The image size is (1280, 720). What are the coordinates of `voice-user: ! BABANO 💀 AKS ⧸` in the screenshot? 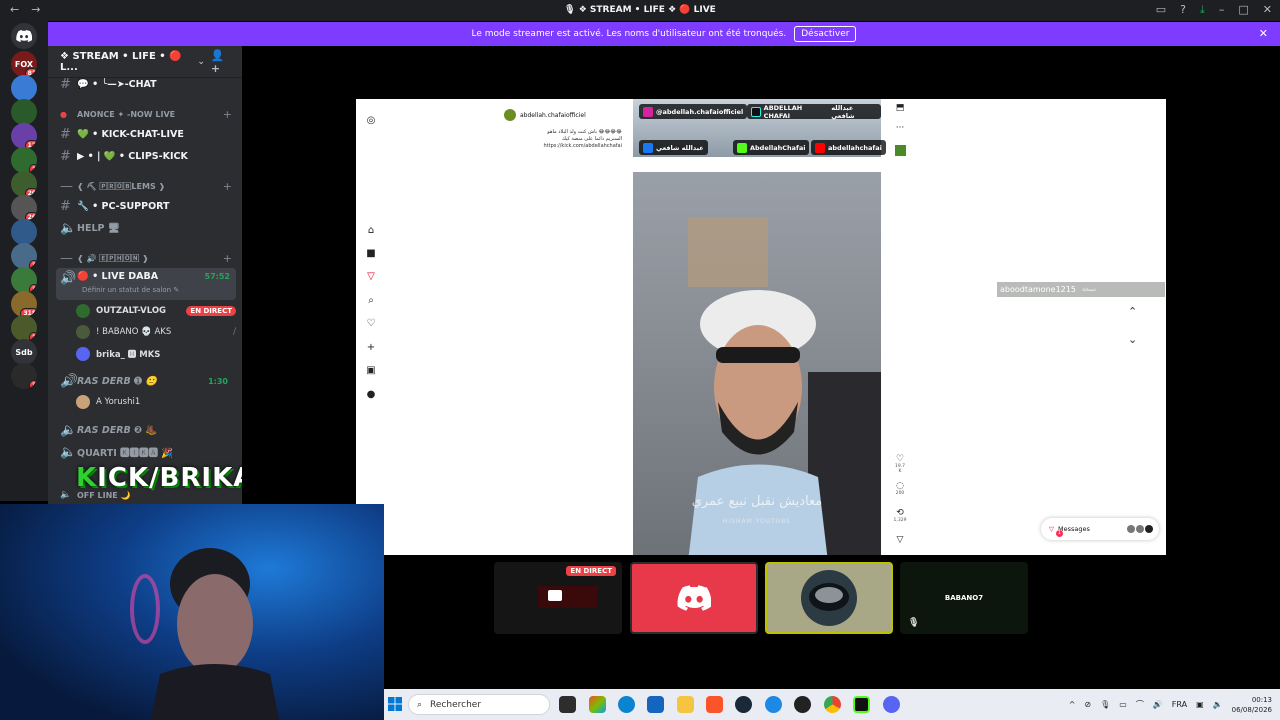 It's located at (156, 332).